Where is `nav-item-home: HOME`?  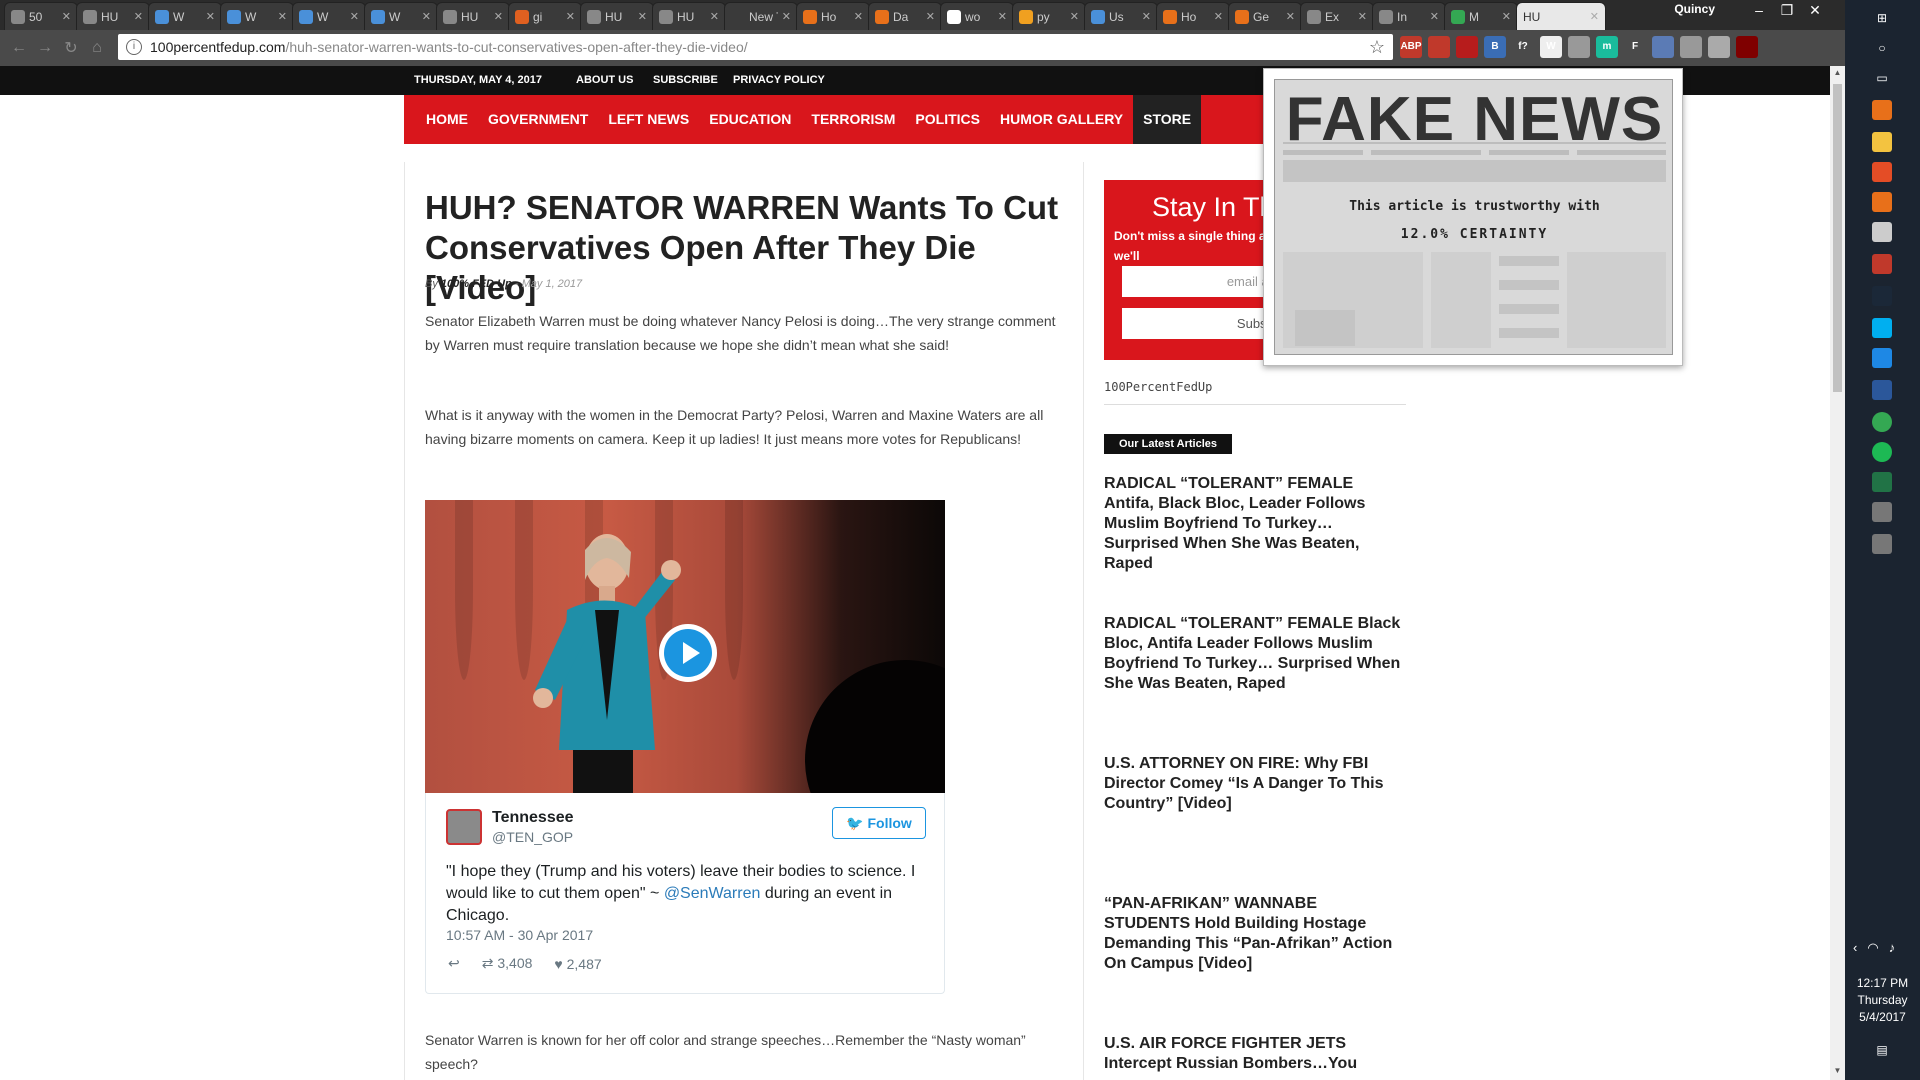
nav-item-home: HOME is located at coordinates (447, 119).